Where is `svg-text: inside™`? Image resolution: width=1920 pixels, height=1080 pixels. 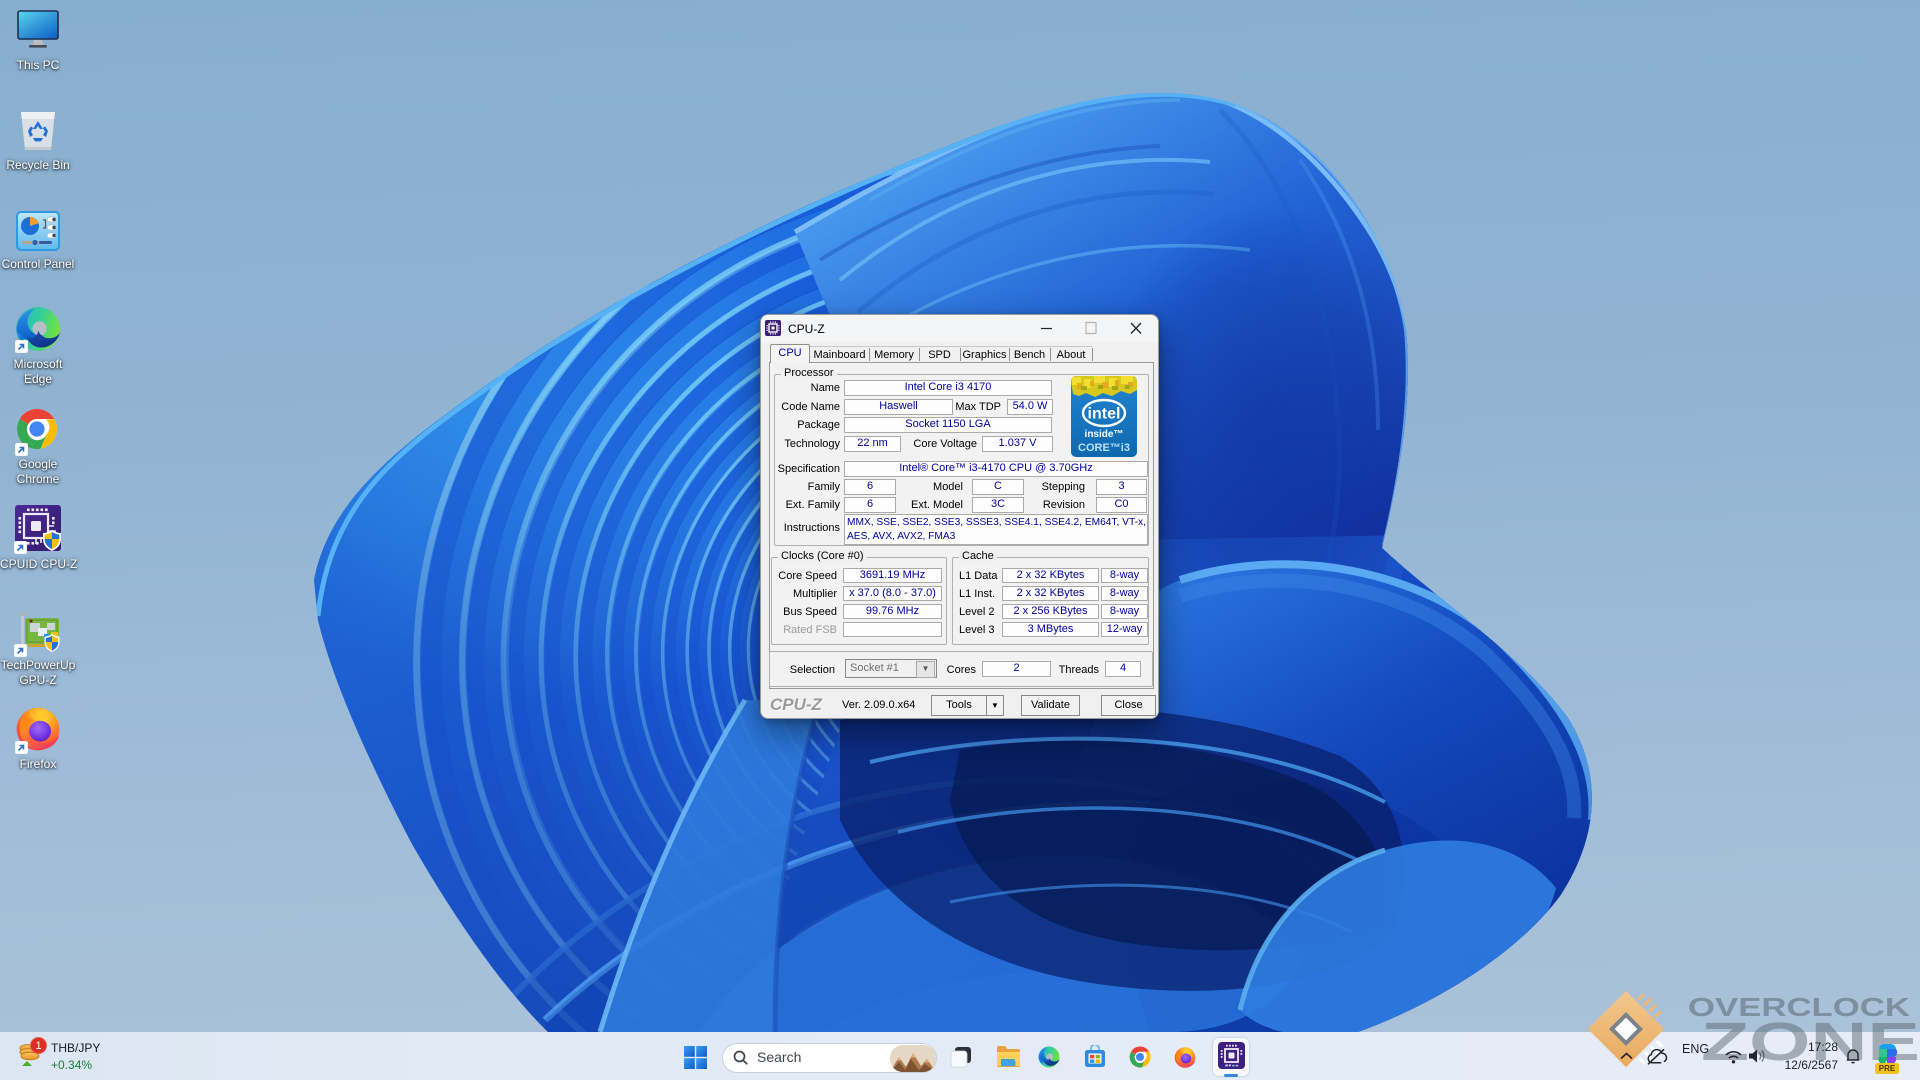
svg-text: inside™ is located at coordinates (1104, 434).